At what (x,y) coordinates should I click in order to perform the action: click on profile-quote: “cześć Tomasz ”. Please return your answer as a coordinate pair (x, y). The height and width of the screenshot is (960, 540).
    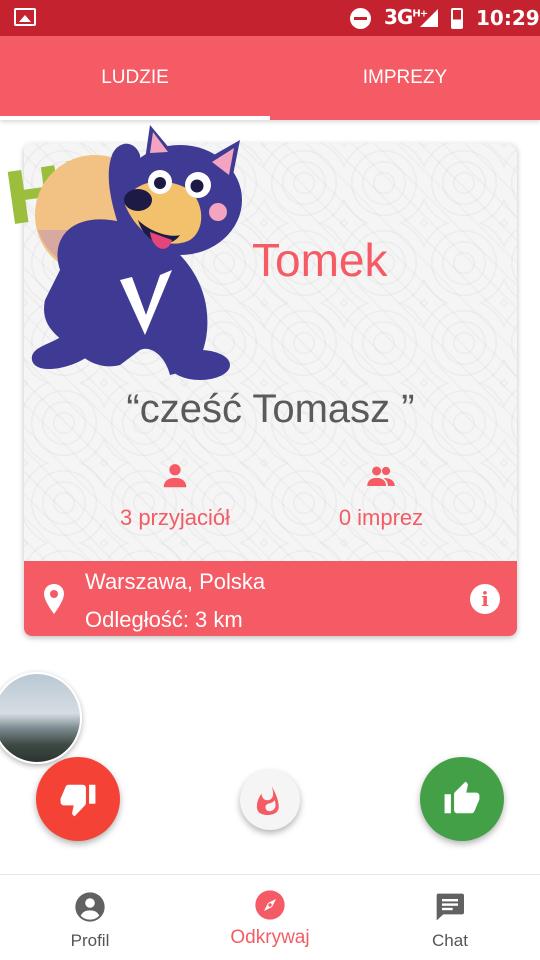
    Looking at the image, I should click on (270, 409).